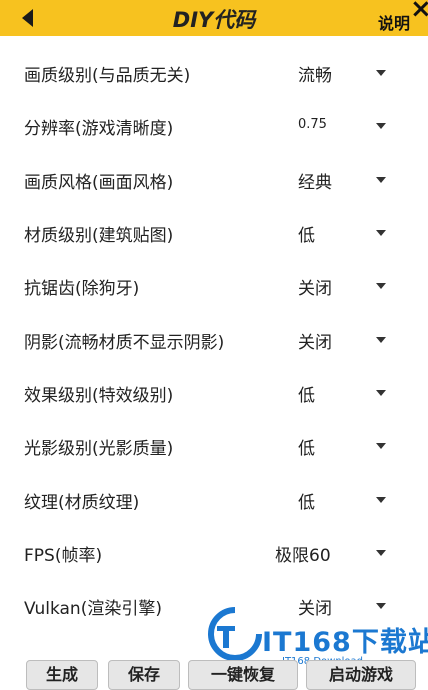 This screenshot has width=428, height=690. What do you see at coordinates (214, 500) in the screenshot?
I see `setting-row-texture: 纹理(材质纹理) 低` at bounding box center [214, 500].